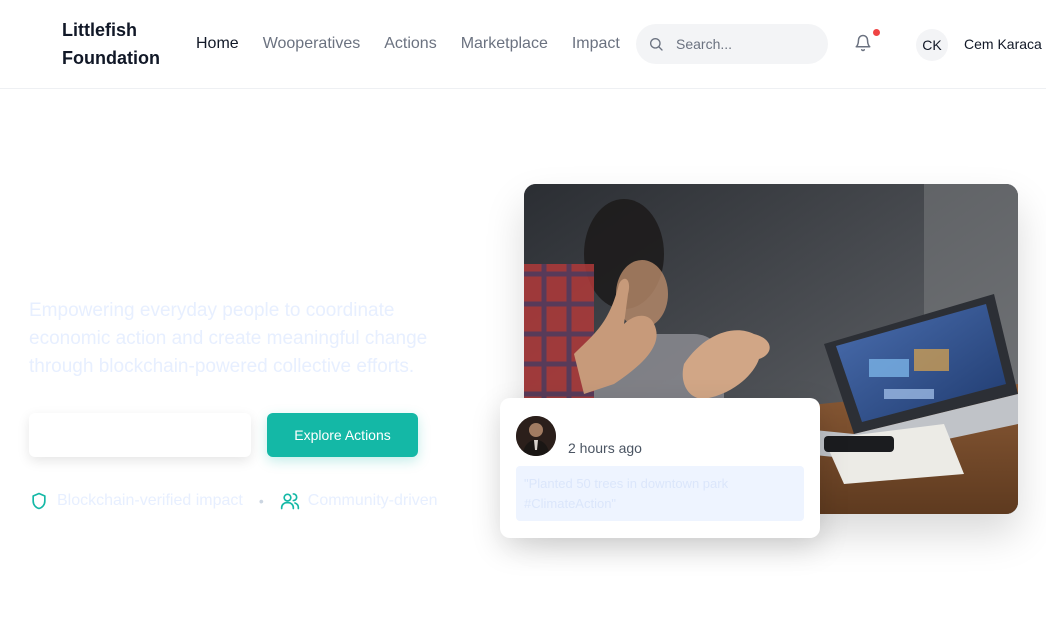  Describe the element at coordinates (656, 44) in the screenshot. I see `search-icon` at that location.